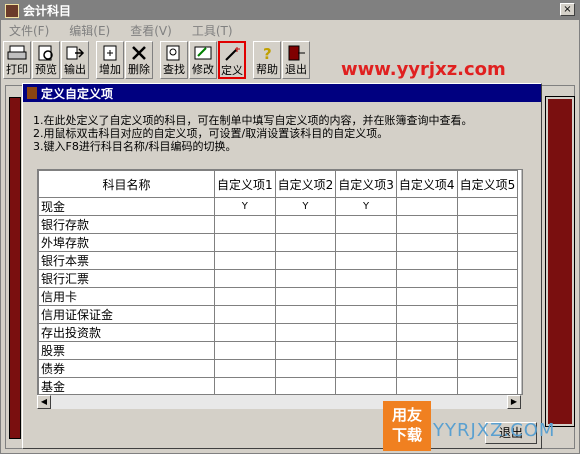 The height and width of the screenshot is (454, 580). What do you see at coordinates (89, 30) in the screenshot?
I see `menu-edit: 编辑(E)` at bounding box center [89, 30].